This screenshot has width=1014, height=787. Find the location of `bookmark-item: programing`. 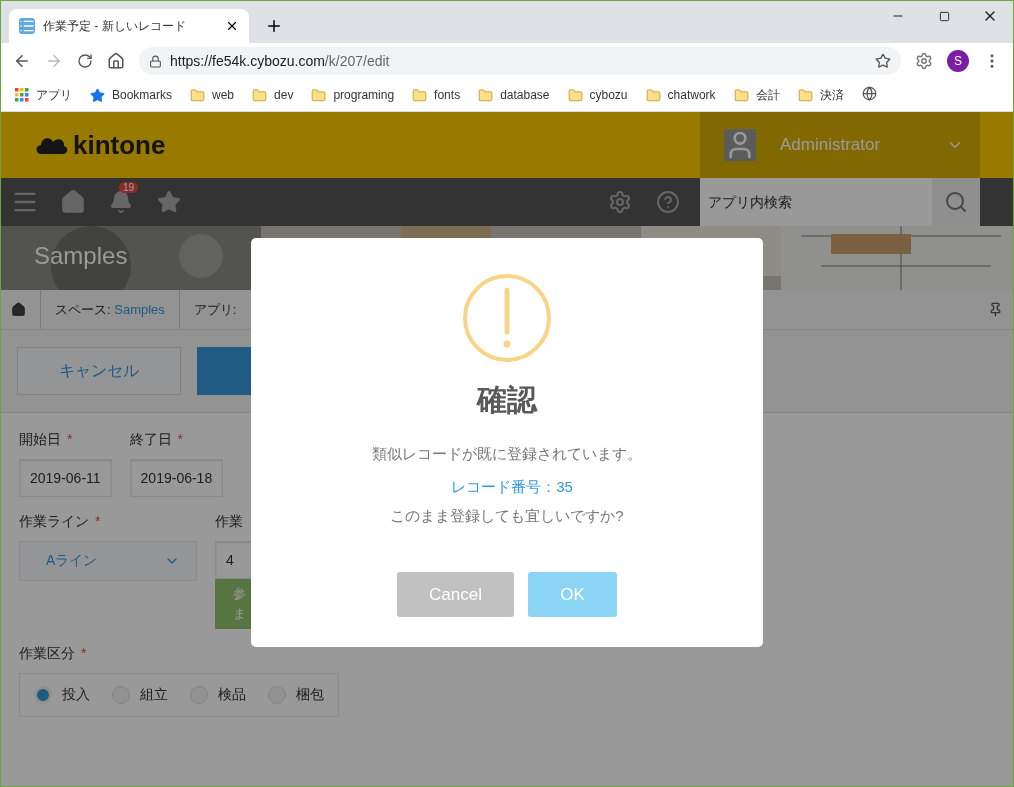

bookmark-item: programing is located at coordinates (353, 95).